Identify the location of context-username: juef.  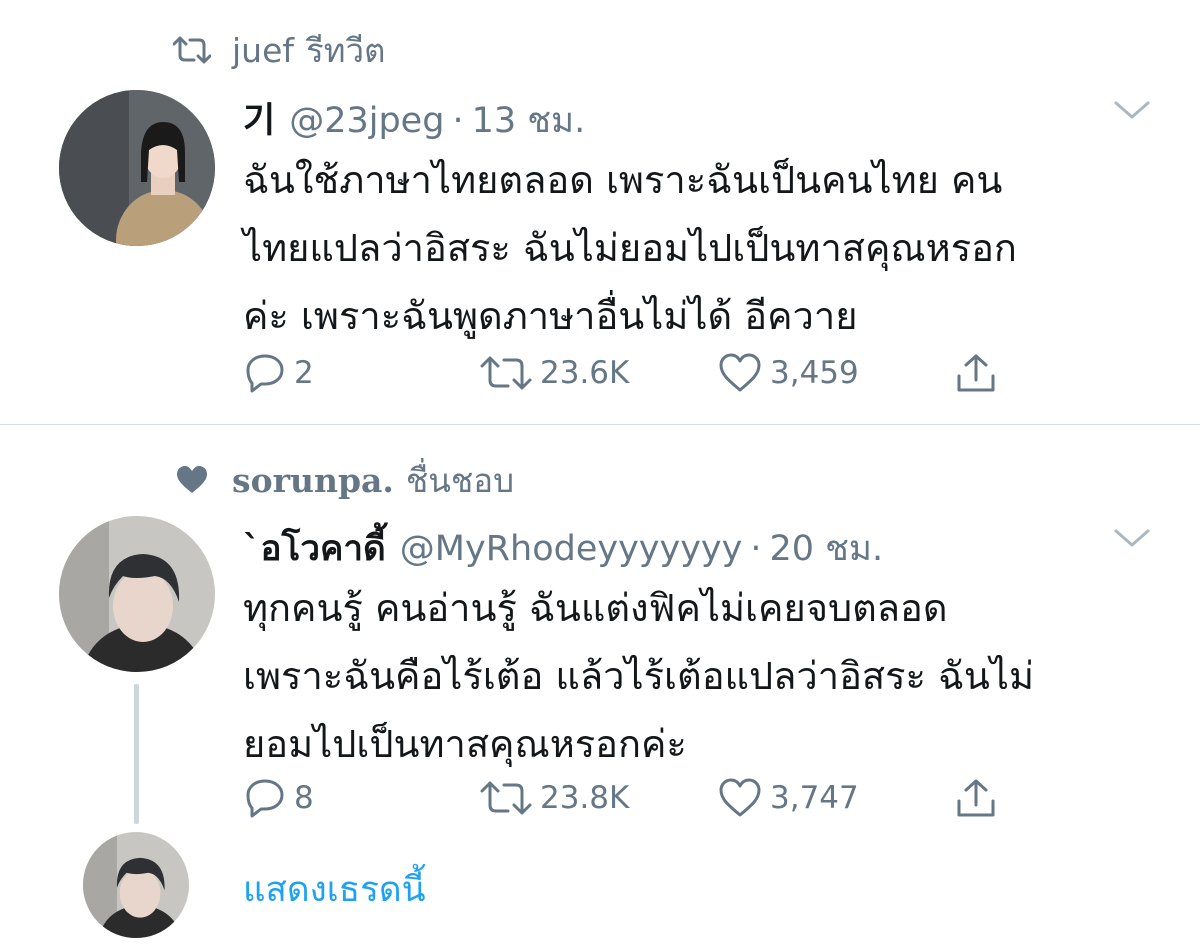
(263, 50).